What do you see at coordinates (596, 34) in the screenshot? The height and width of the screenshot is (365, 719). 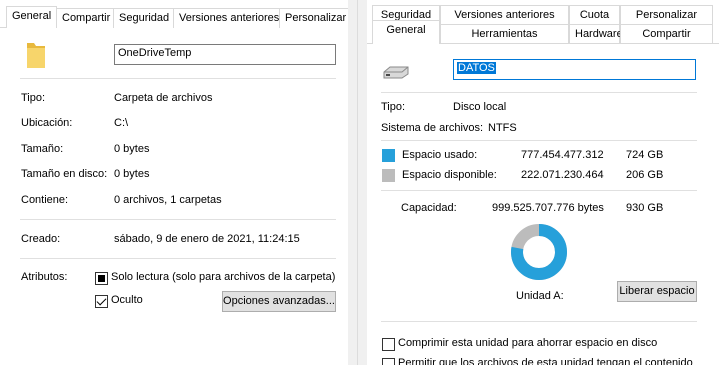 I see `tab-hardware: Hardware` at bounding box center [596, 34].